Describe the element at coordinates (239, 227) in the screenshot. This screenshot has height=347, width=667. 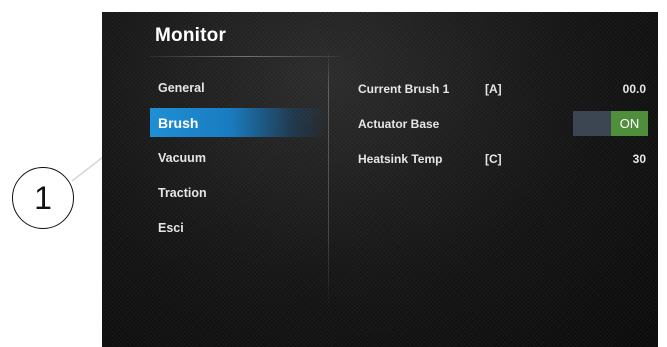
I see `menu-item-esci: Esci` at that location.